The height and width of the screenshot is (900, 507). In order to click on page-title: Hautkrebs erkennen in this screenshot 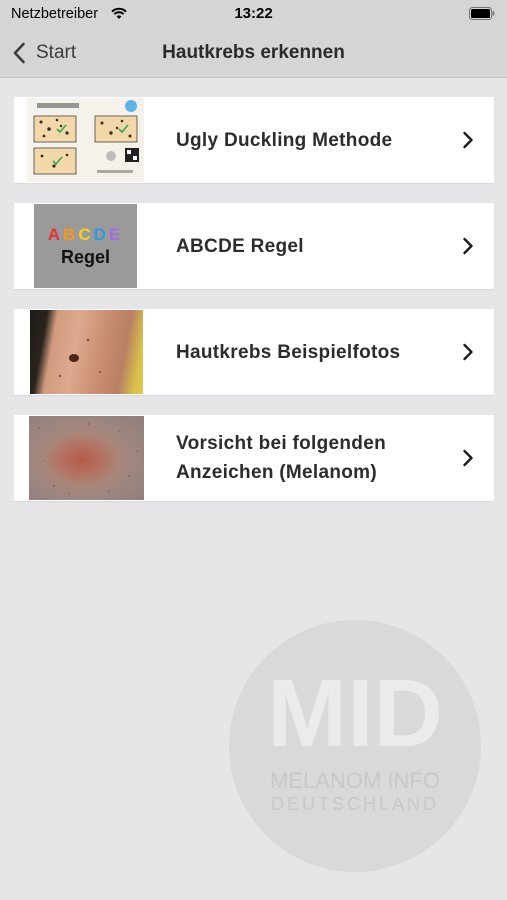, I will do `click(253, 52)`.